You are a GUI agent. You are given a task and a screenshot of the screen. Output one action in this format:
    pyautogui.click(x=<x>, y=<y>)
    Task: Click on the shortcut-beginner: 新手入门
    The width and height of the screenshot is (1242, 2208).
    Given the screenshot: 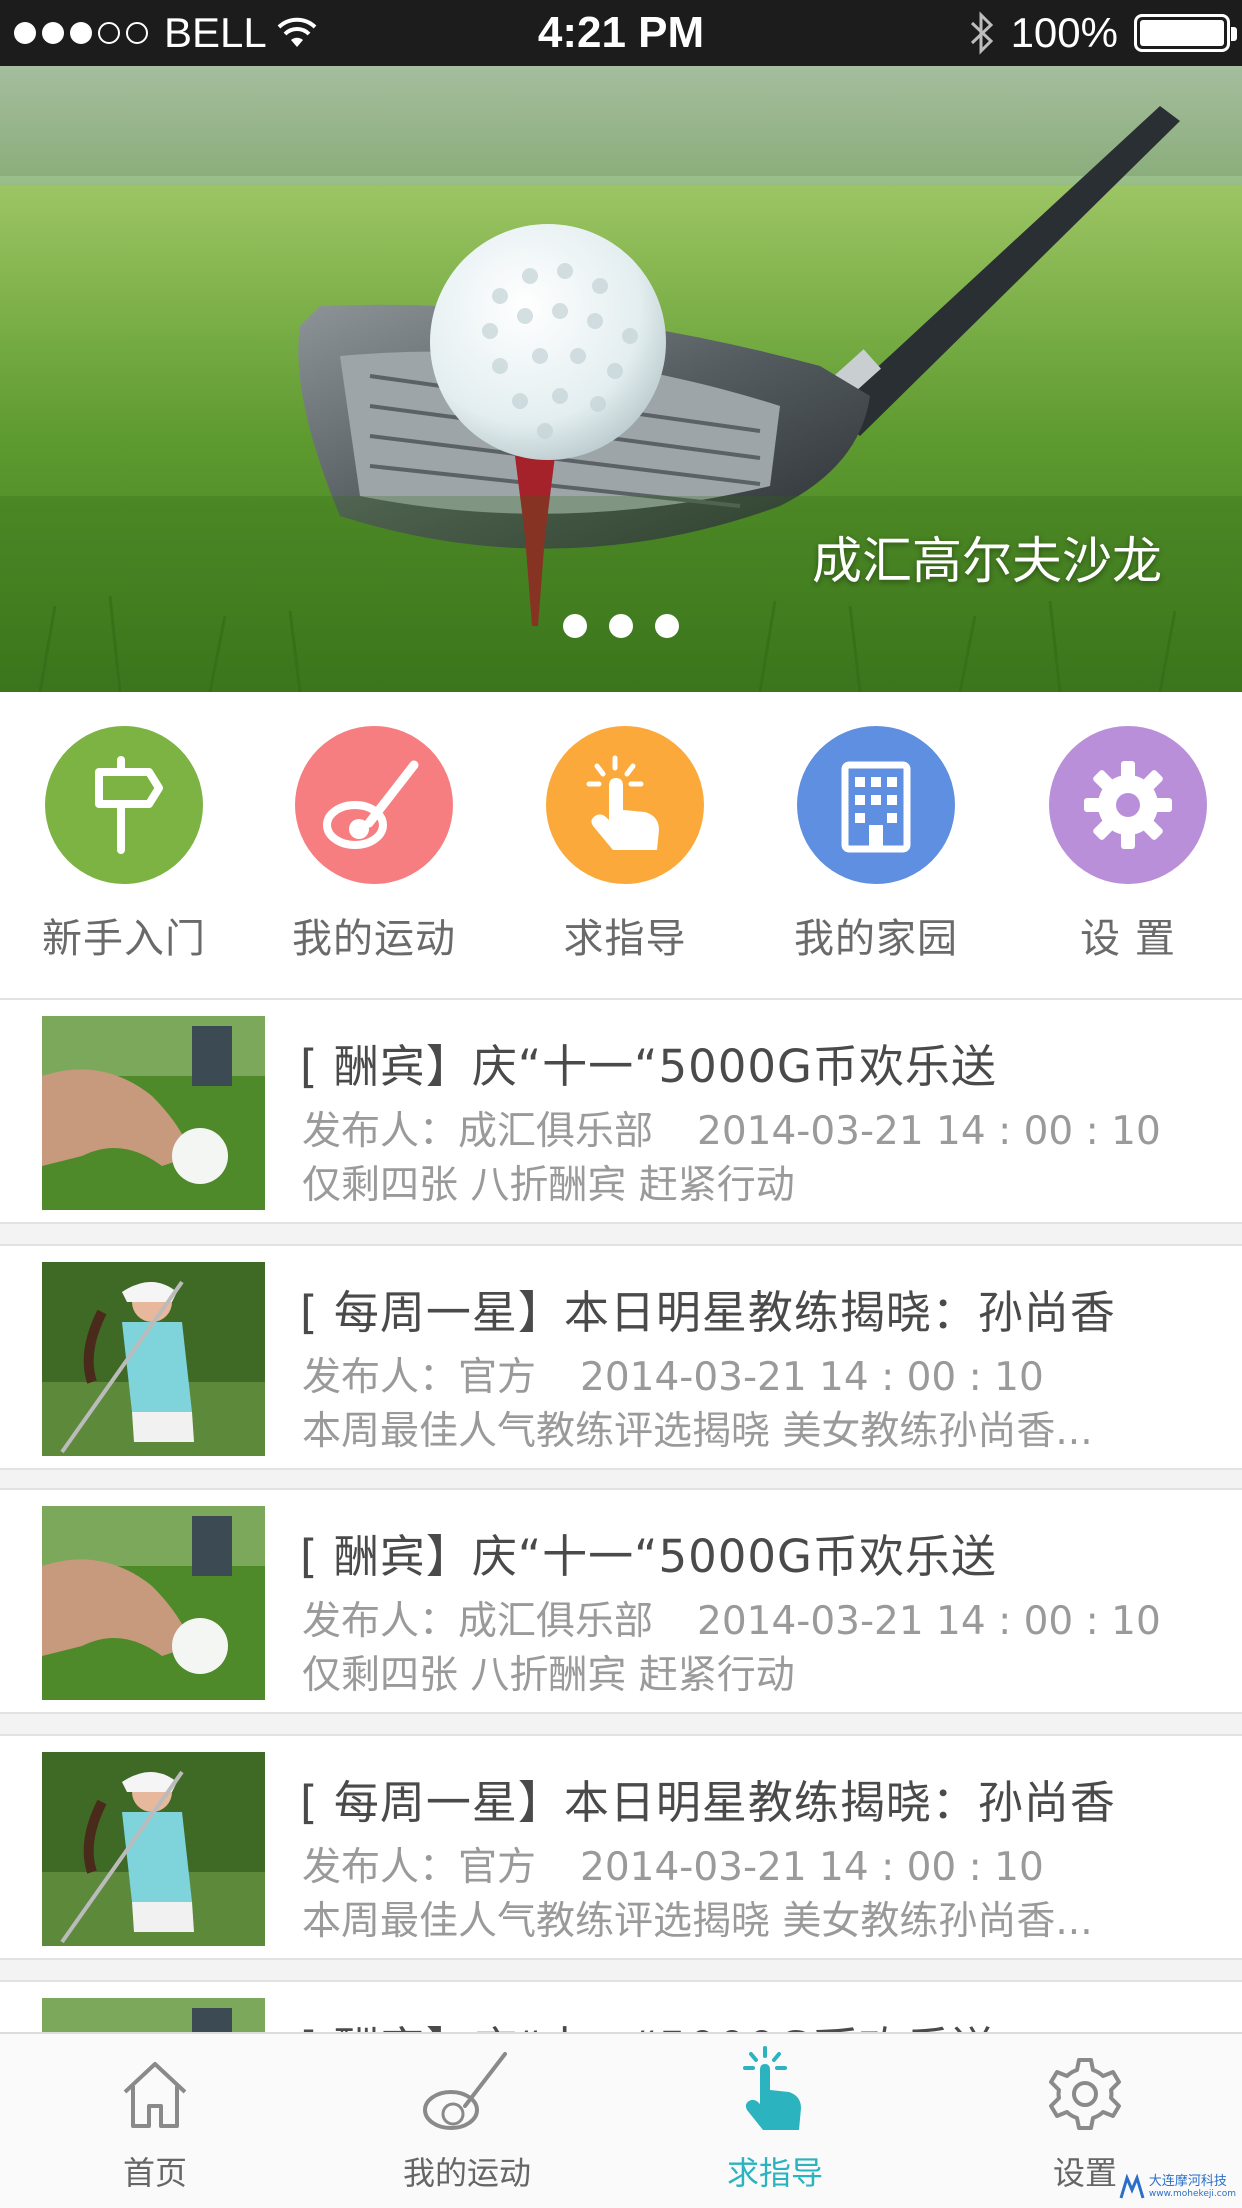 What is the action you would take?
    pyautogui.click(x=124, y=845)
    